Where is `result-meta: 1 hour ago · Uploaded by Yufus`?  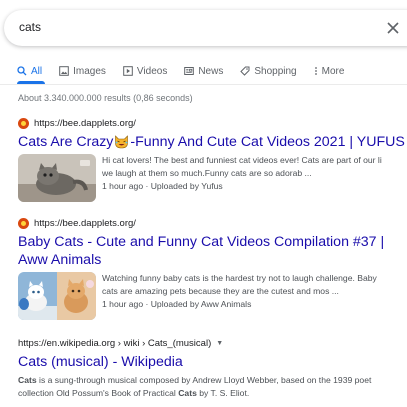 result-meta: 1 hour ago · Uploaded by Yufus is located at coordinates (162, 186).